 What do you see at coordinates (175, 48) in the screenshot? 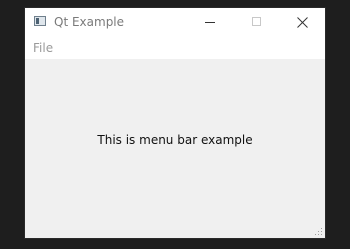
I see `menu-bar: File` at bounding box center [175, 48].